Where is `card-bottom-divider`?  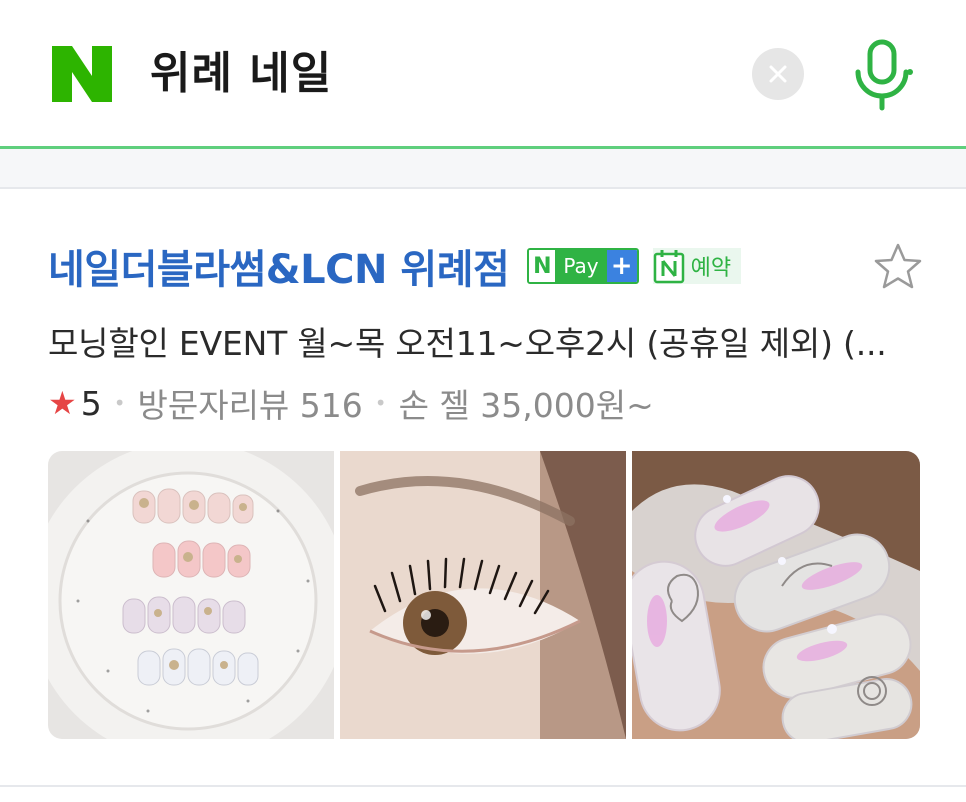 card-bottom-divider is located at coordinates (483, 786).